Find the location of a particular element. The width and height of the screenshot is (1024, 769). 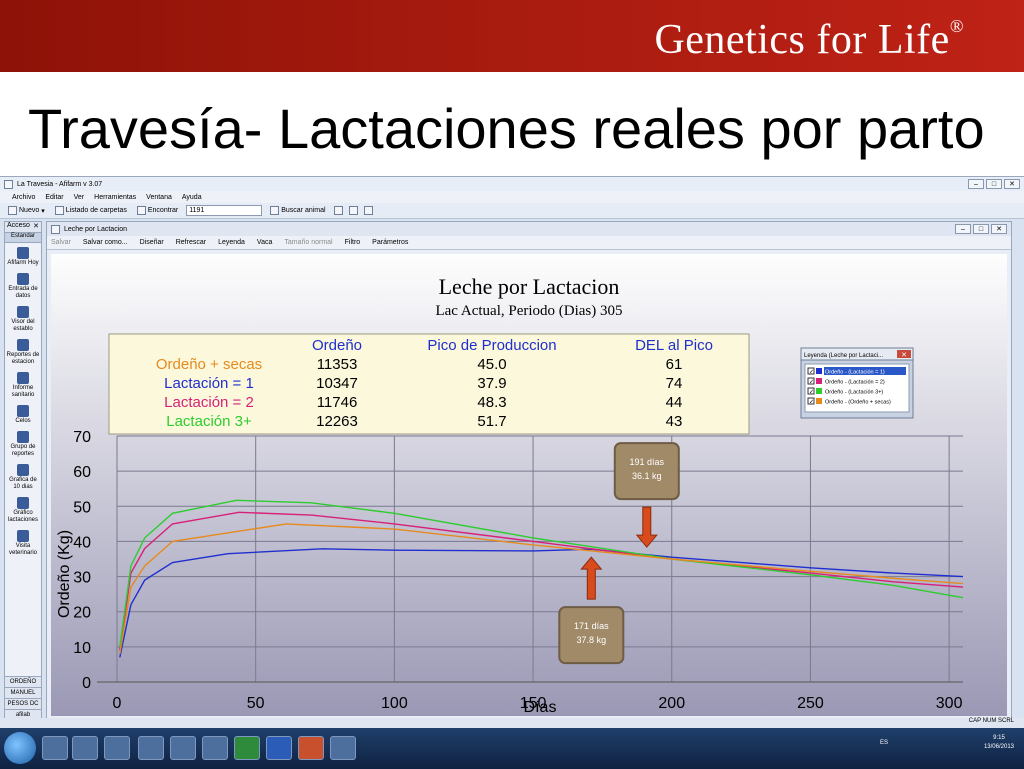

report-icon is located at coordinates (23, 345).